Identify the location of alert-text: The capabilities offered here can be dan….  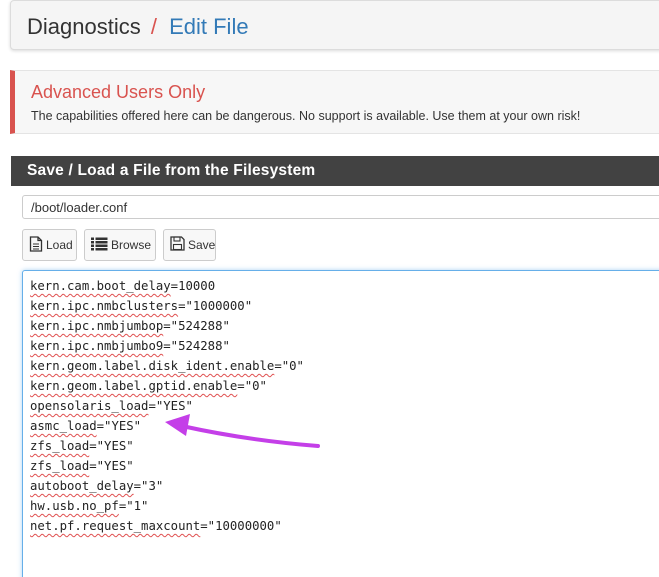
(306, 116).